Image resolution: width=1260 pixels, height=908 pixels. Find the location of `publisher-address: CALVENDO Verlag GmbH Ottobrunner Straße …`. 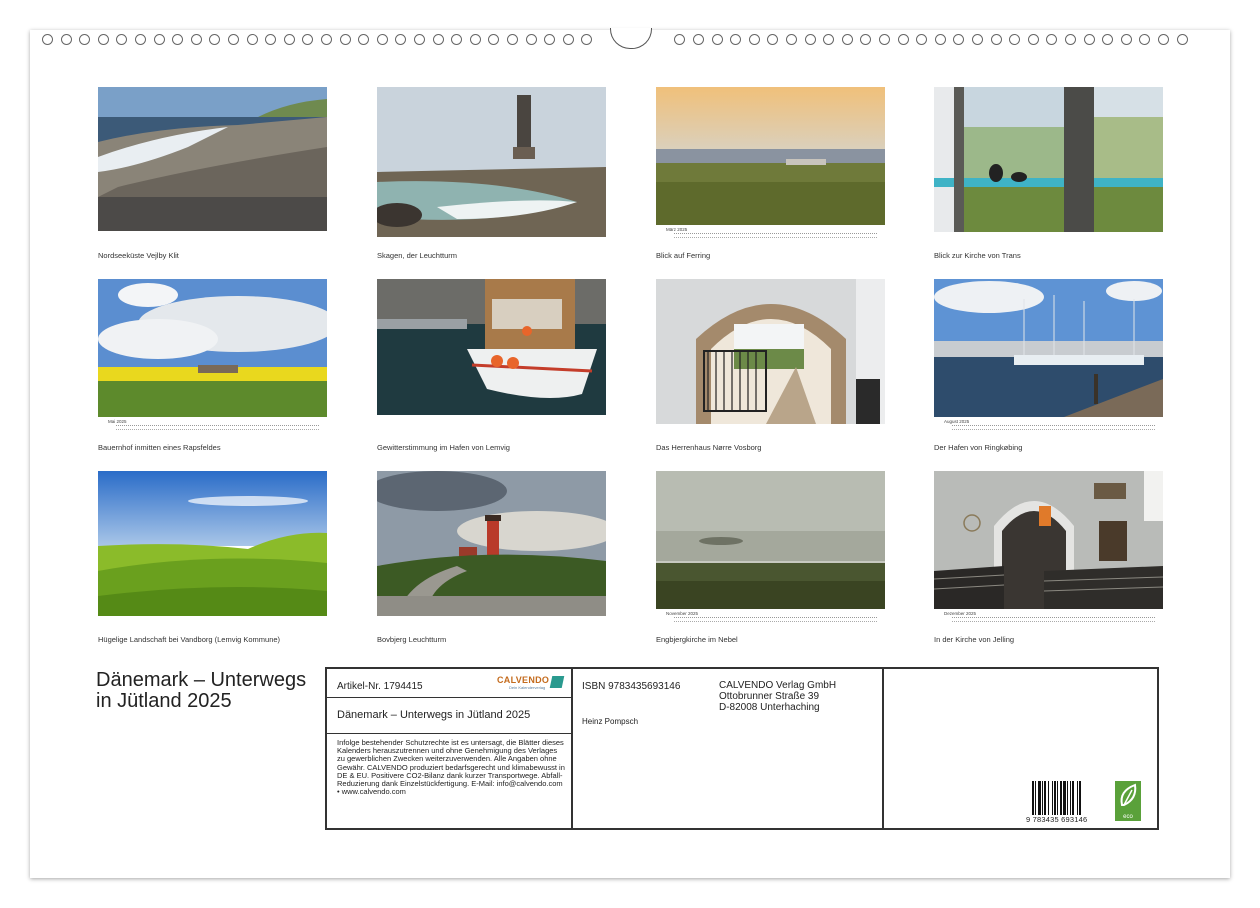

publisher-address: CALVENDO Verlag GmbH Ottobrunner Straße … is located at coordinates (777, 696).